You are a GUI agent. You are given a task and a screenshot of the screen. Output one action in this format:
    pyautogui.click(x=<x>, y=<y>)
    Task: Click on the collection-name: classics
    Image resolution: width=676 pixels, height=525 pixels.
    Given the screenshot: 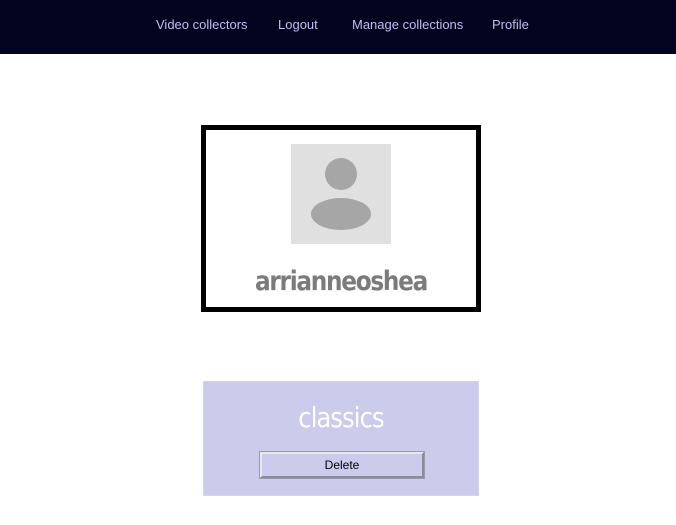 What is the action you would take?
    pyautogui.click(x=341, y=417)
    